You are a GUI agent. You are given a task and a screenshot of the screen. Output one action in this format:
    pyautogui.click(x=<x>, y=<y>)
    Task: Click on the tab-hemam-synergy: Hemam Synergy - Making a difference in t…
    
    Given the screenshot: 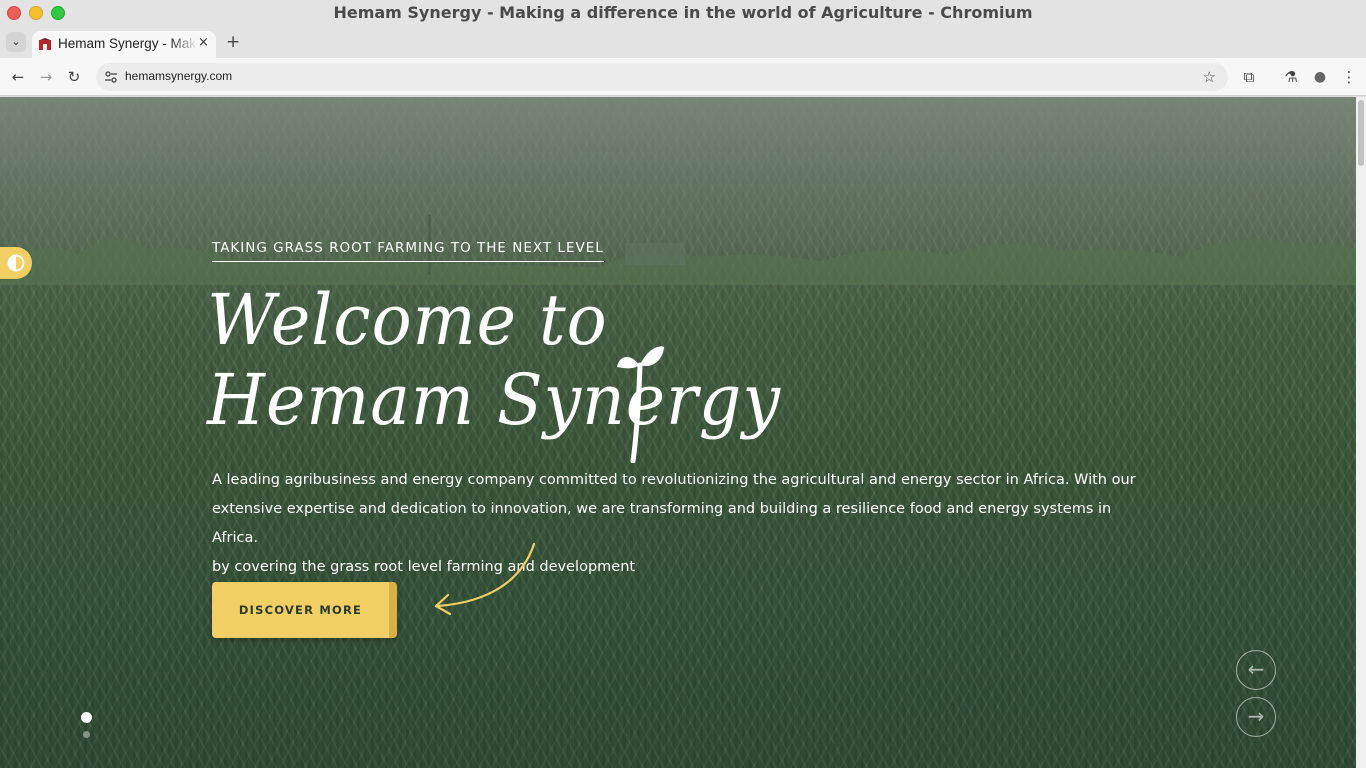 What is the action you would take?
    pyautogui.click(x=124, y=44)
    